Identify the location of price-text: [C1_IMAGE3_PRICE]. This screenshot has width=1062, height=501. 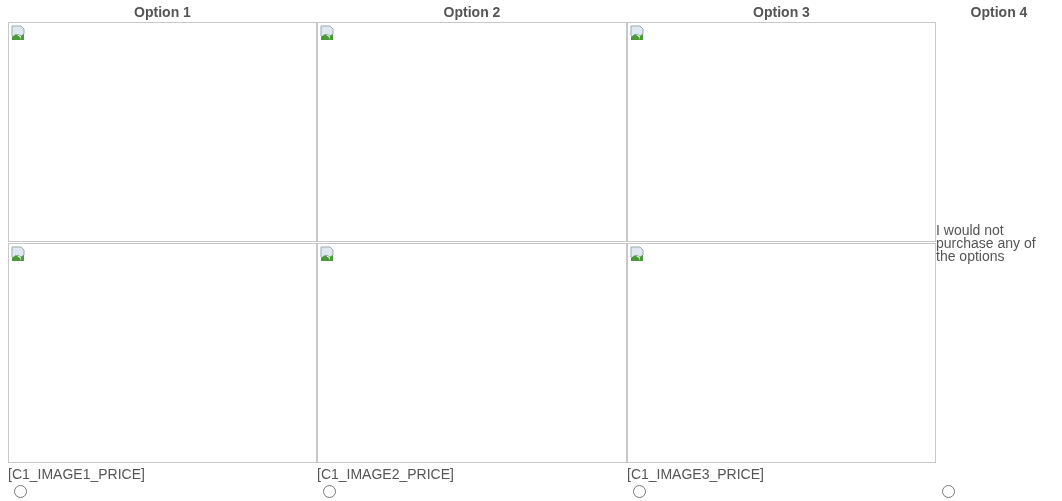
(695, 474).